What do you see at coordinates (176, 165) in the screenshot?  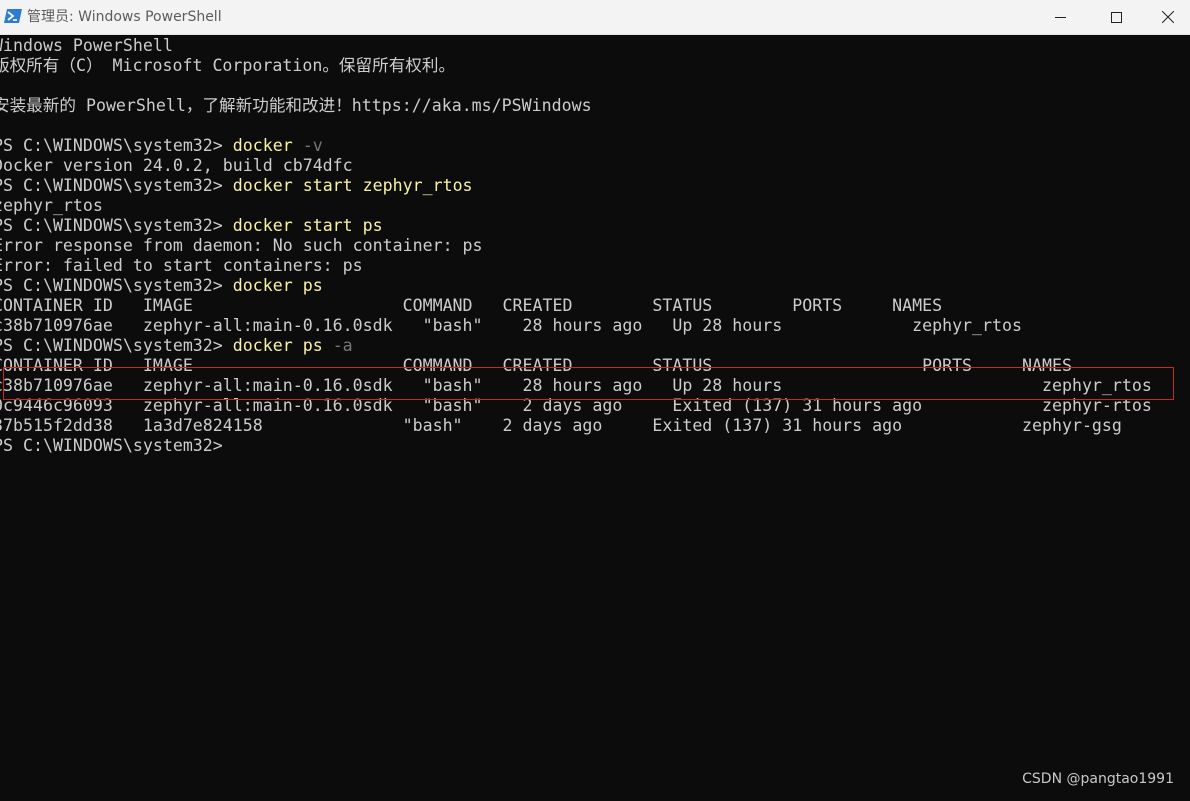 I see `console-line: Docker version 24.0.2, build cb74dfc` at bounding box center [176, 165].